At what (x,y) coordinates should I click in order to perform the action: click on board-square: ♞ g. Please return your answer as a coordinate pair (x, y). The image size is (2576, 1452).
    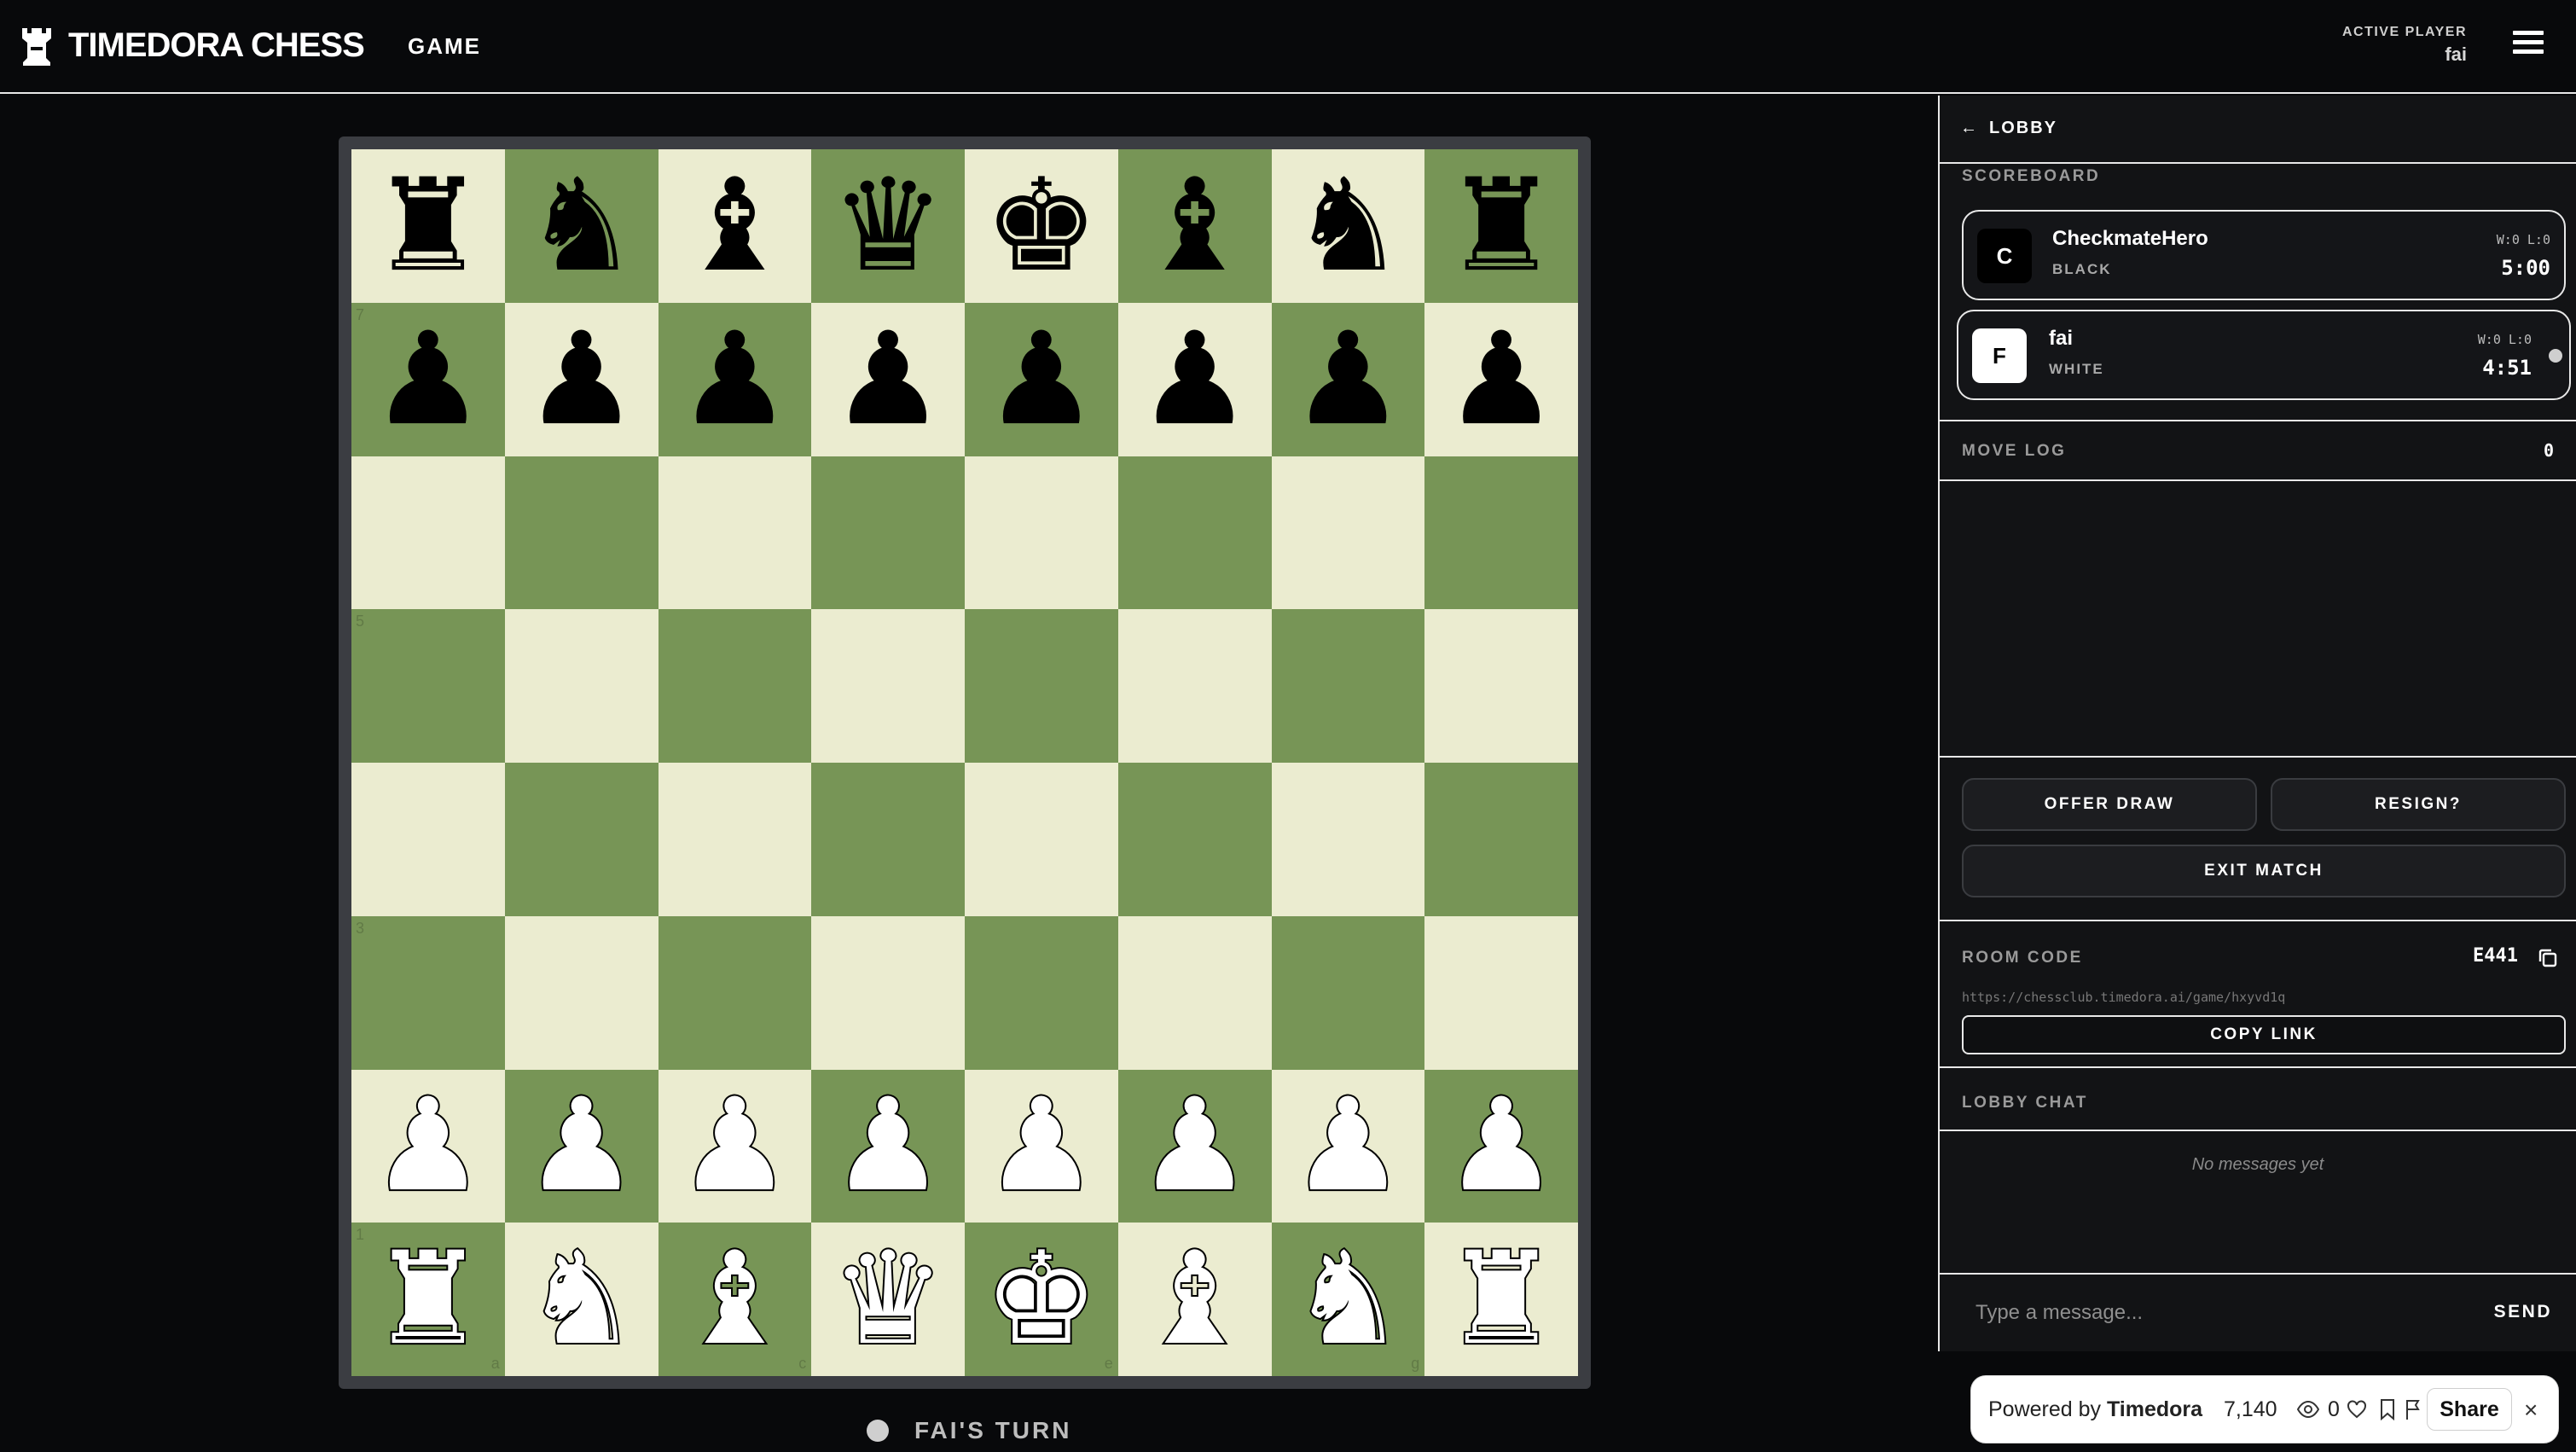
    Looking at the image, I should click on (1348, 1299).